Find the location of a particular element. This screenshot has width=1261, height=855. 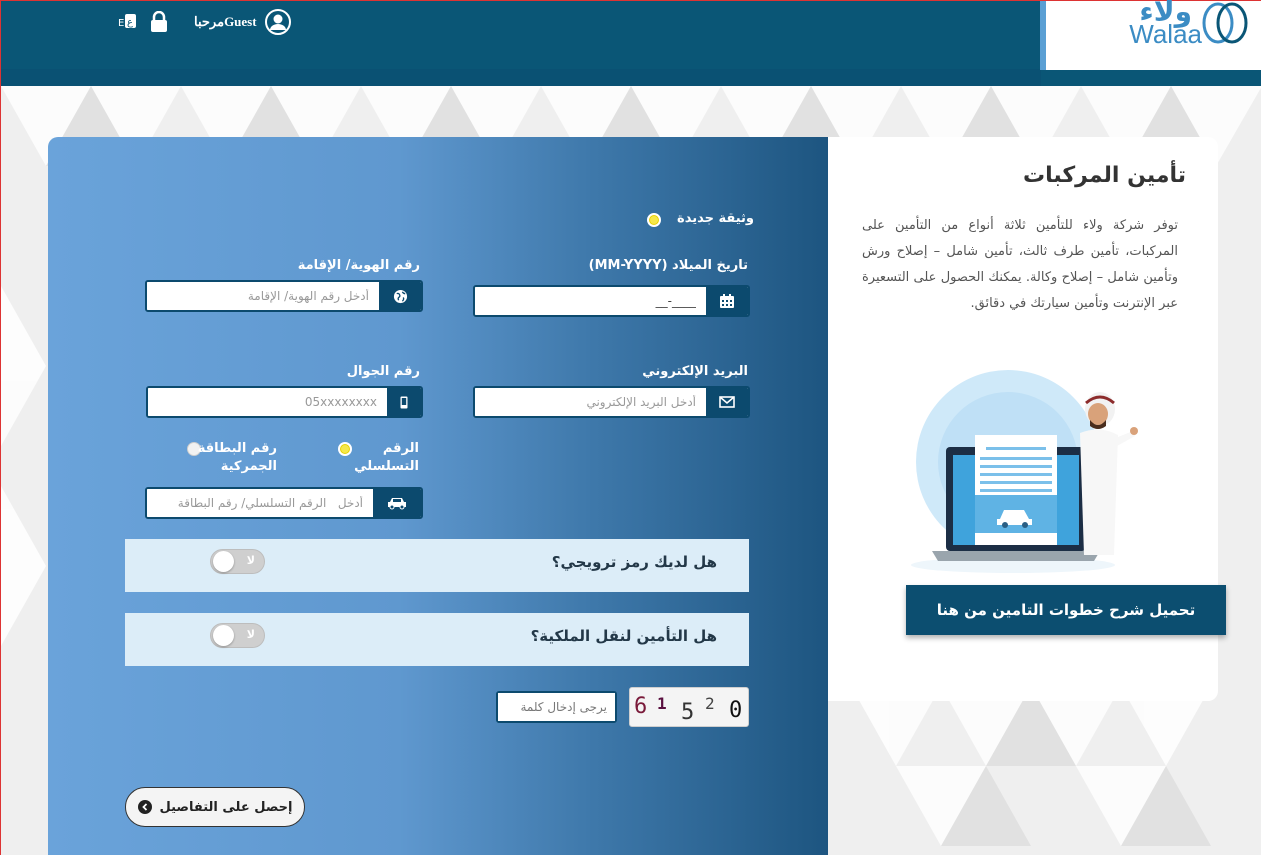

mobile-field is located at coordinates (284, 402).